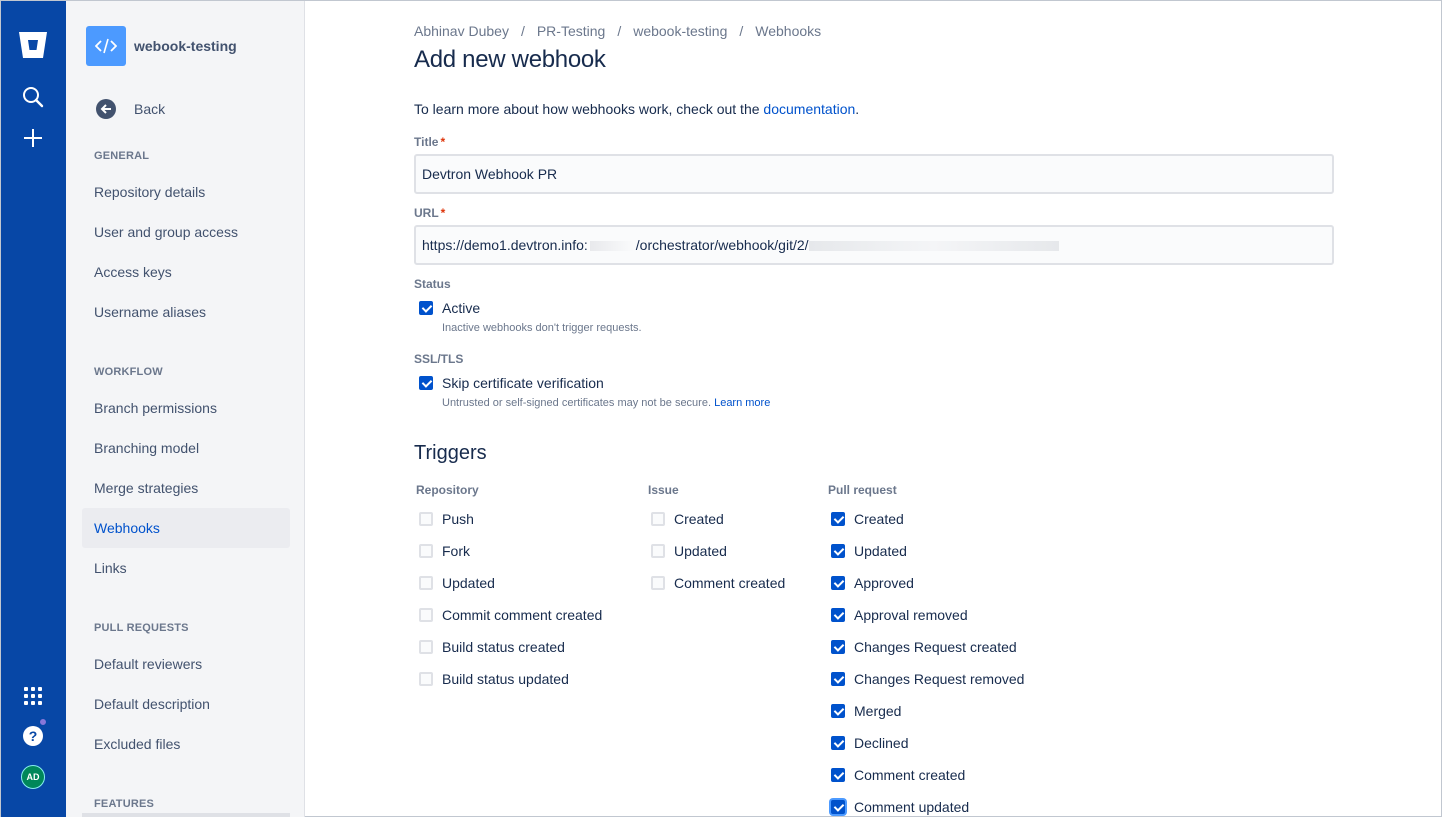 The image size is (1442, 817). I want to click on repository-triggers-title: Repository, so click(447, 490).